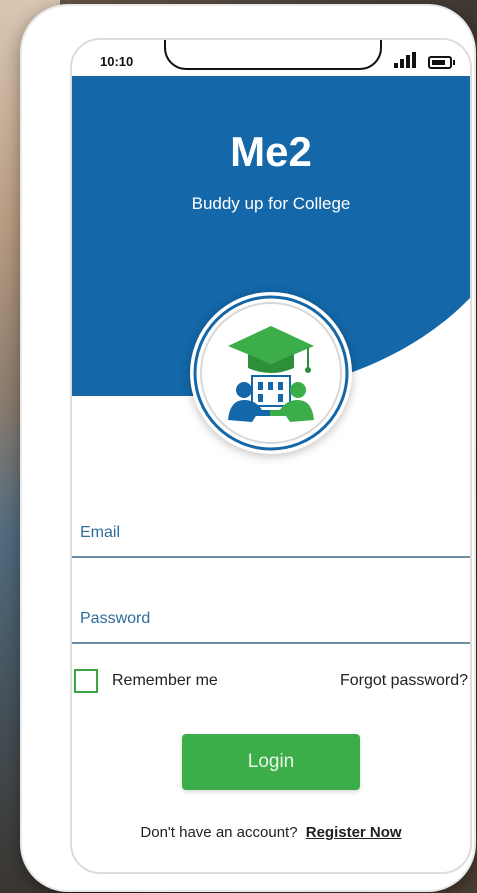  Describe the element at coordinates (271, 151) in the screenshot. I see `app-title: Me2` at that location.